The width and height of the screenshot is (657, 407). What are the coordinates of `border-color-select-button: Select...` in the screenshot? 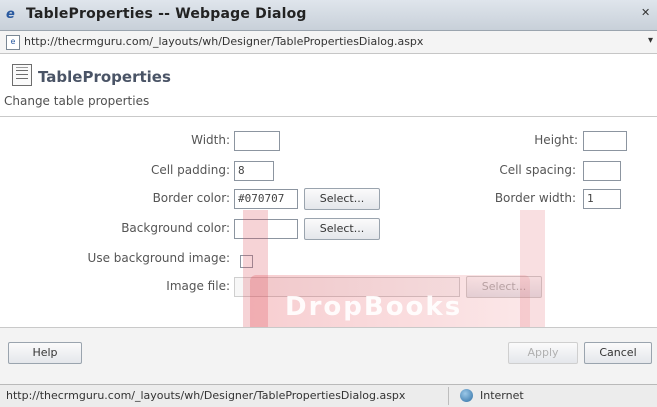 It's located at (342, 199).